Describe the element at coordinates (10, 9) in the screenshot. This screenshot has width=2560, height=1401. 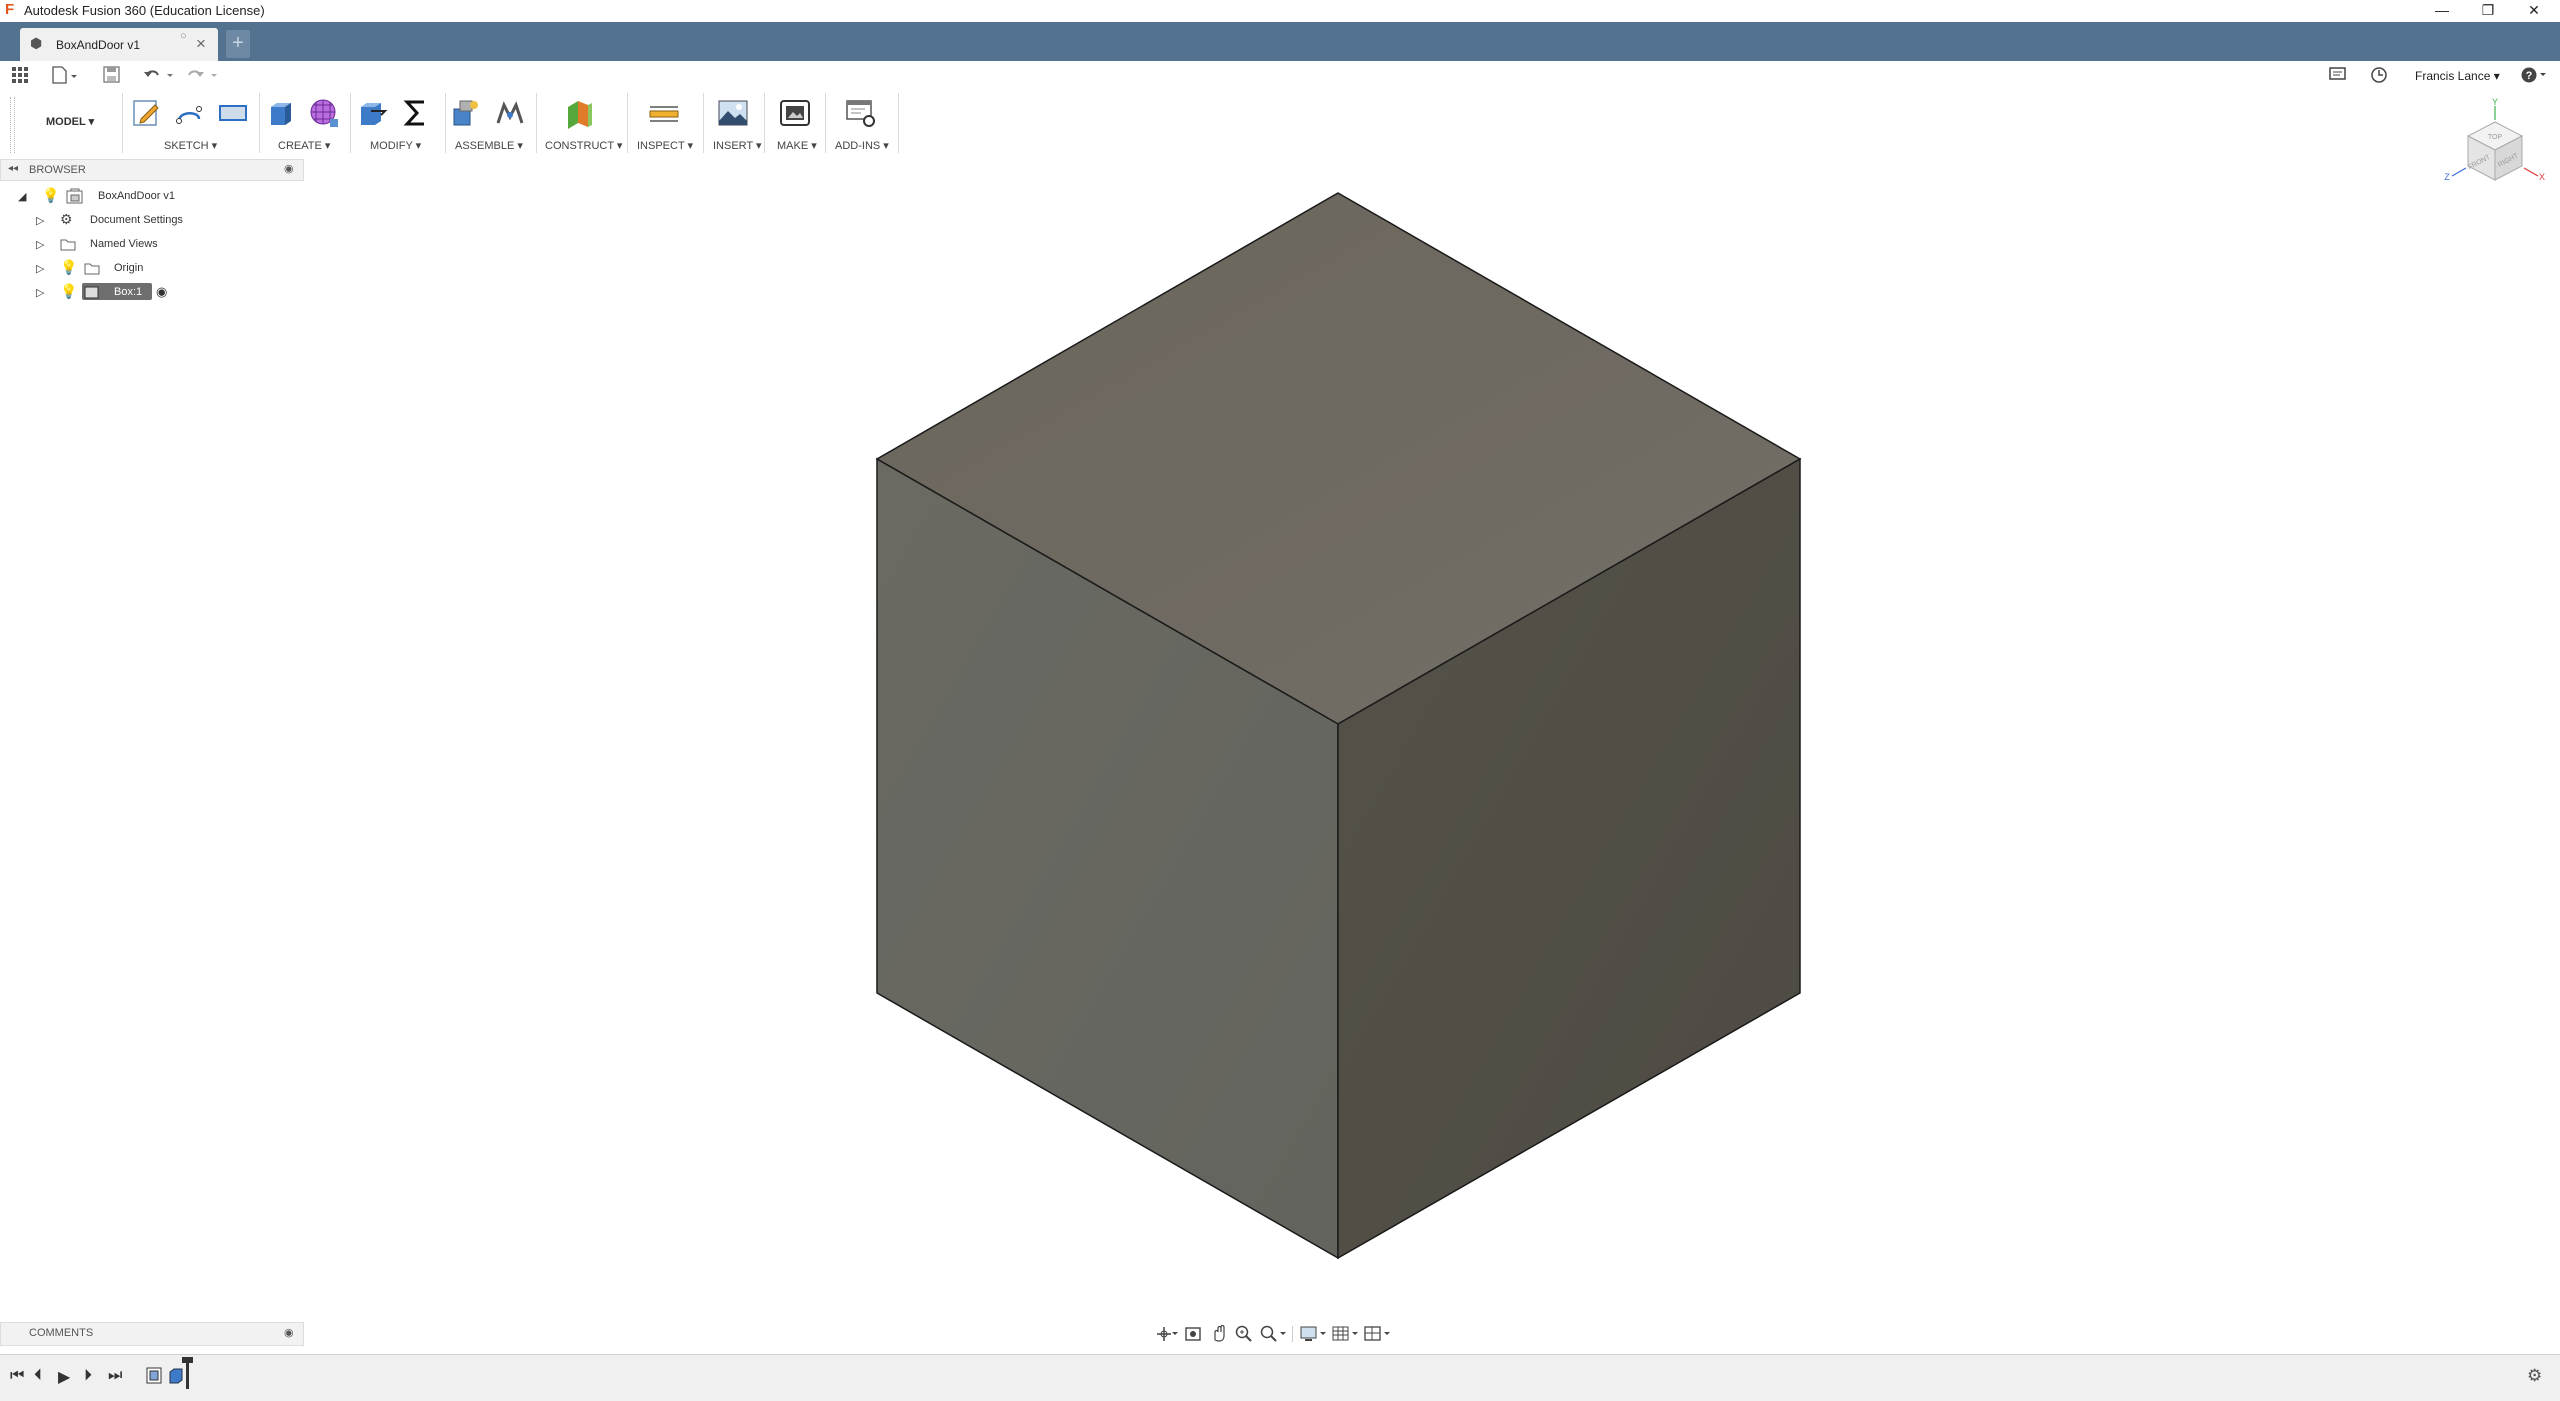
I see `fusion-logo-icon: F` at that location.